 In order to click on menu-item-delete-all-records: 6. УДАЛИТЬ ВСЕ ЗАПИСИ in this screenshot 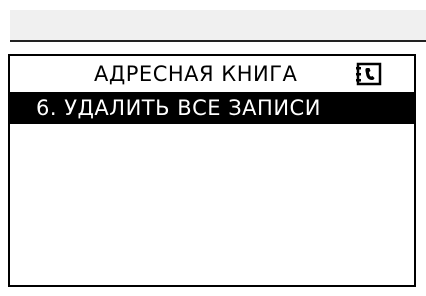, I will do `click(212, 108)`.